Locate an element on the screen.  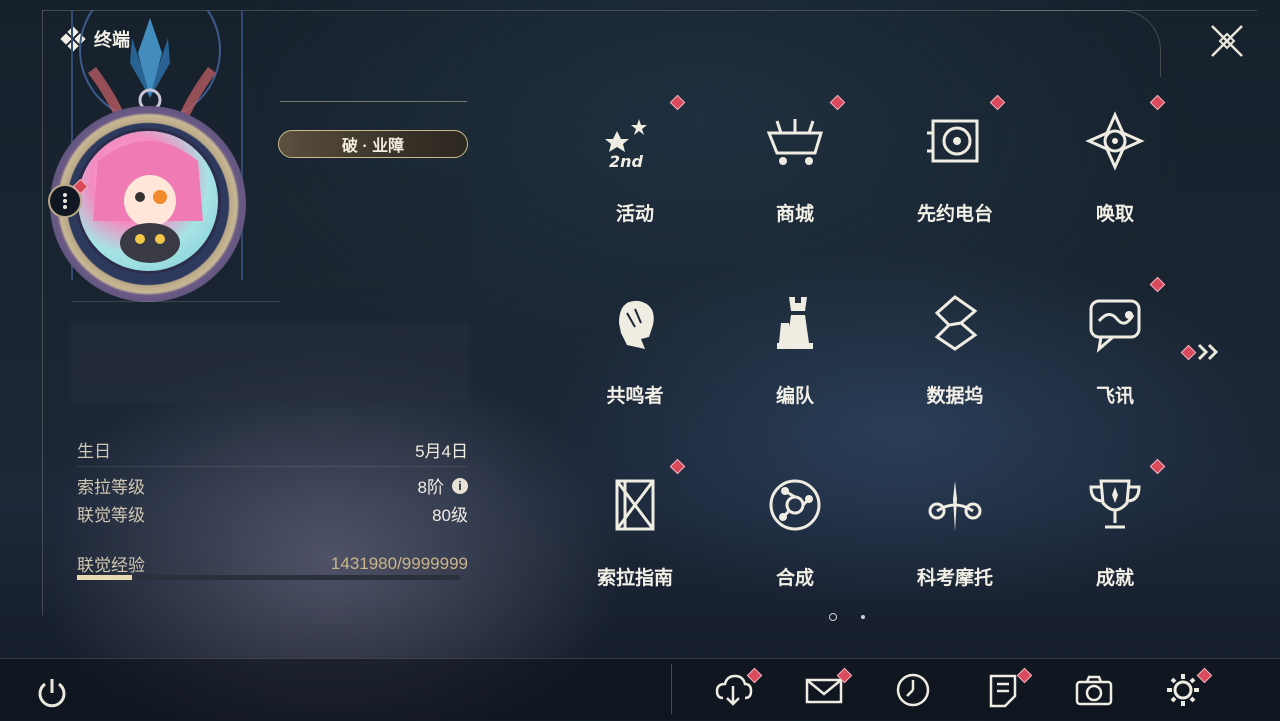
menu-item-resonator: 共鸣者 is located at coordinates (635, 350).